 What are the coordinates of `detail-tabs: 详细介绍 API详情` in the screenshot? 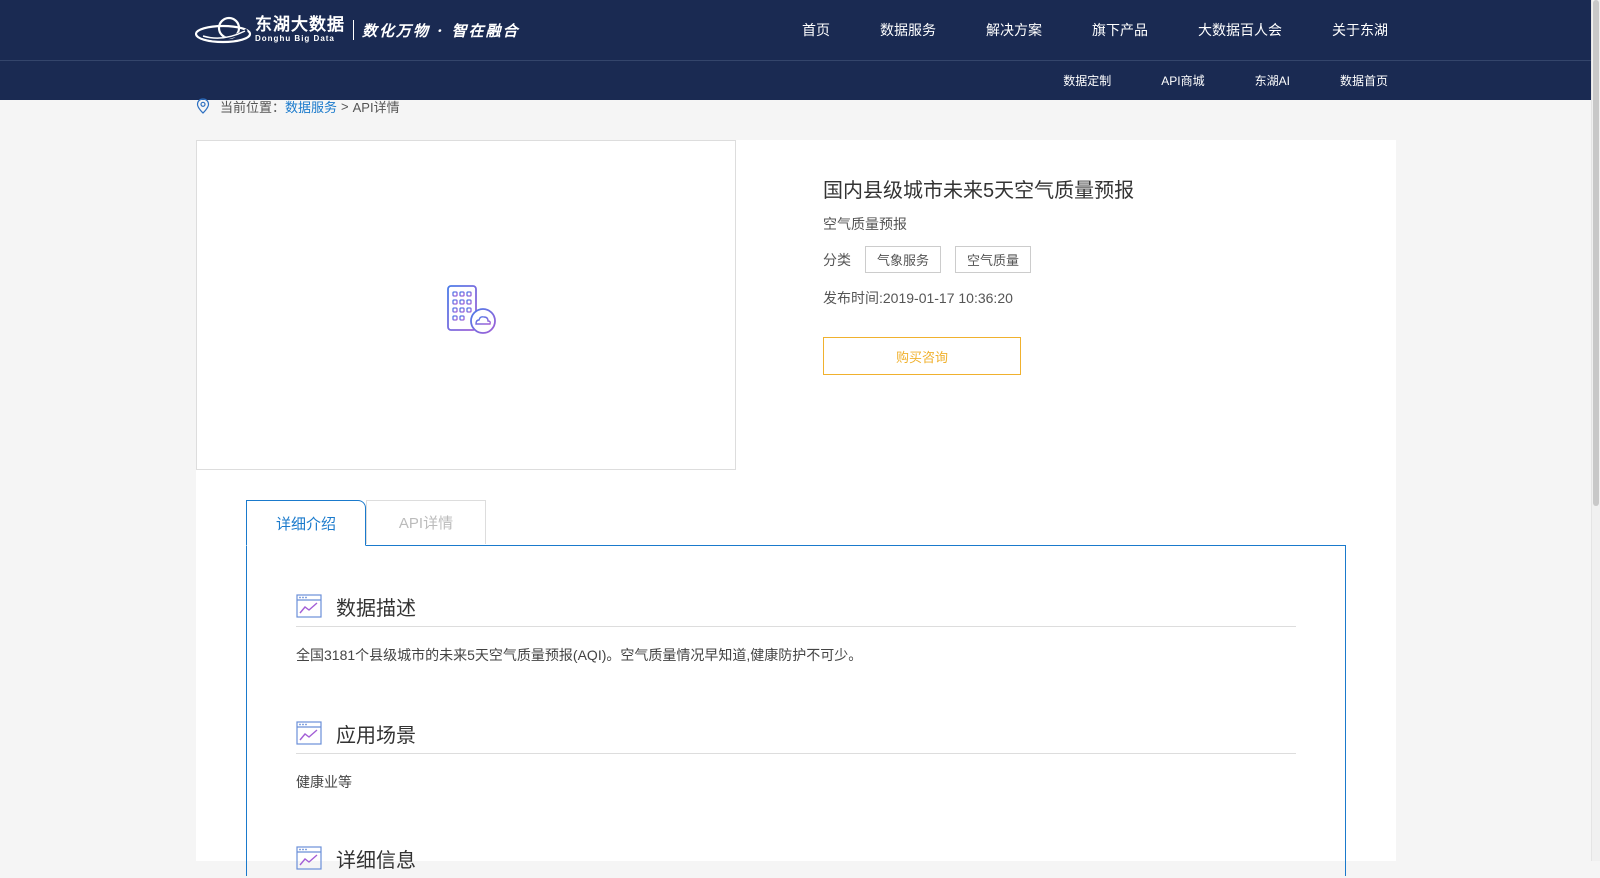 It's located at (366, 523).